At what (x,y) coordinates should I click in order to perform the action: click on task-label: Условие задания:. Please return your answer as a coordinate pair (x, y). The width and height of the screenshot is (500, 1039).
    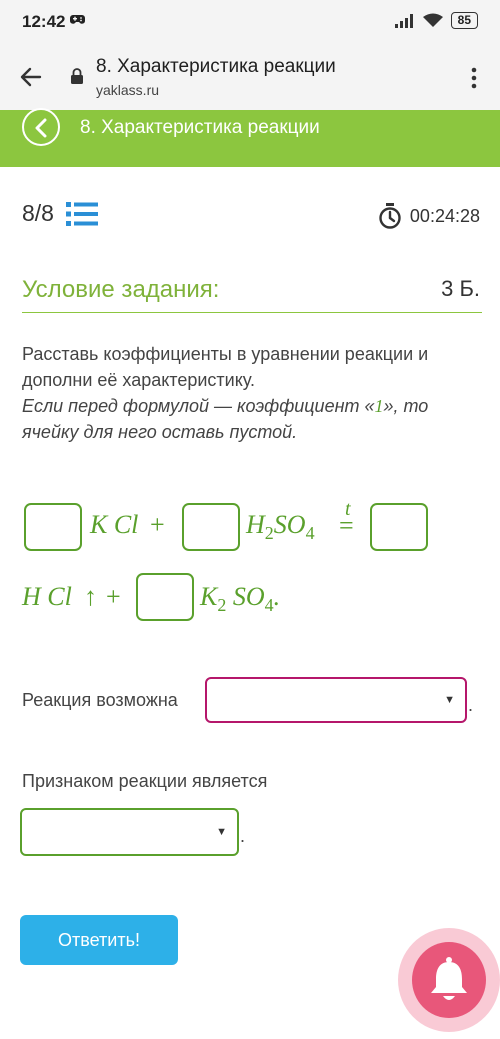
    Looking at the image, I should click on (121, 289).